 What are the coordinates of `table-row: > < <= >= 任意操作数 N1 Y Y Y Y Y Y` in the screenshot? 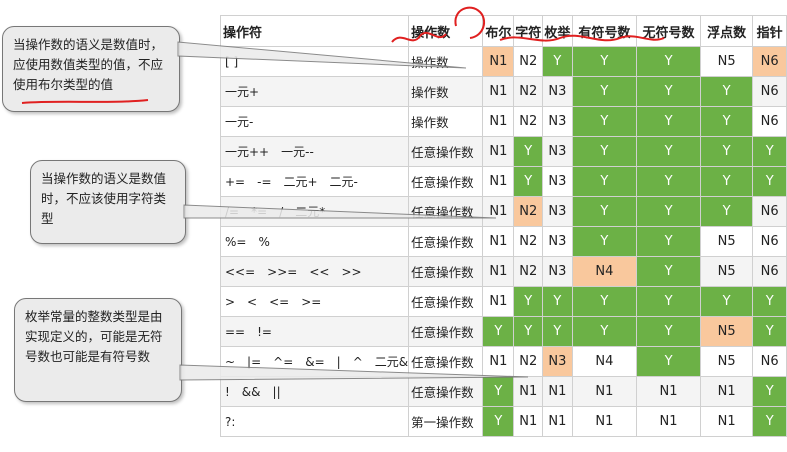 It's located at (503, 301).